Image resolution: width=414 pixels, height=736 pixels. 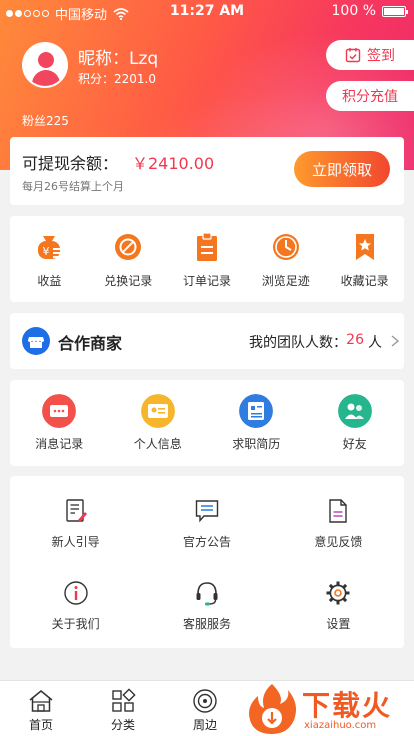 I want to click on account-shortcuts-card: 消息记录 个人信息 求职简历 好友, so click(x=207, y=423).